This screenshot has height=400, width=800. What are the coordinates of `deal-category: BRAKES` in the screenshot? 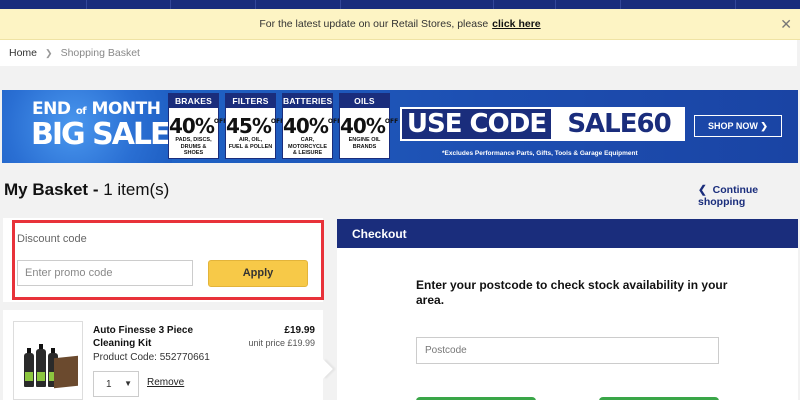 It's located at (193, 101).